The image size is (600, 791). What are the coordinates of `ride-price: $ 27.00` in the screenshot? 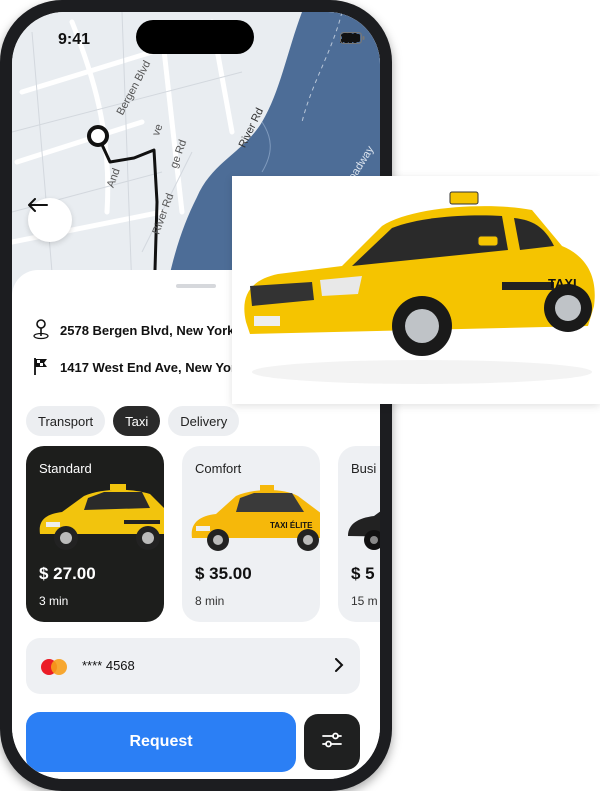 It's located at (67, 573).